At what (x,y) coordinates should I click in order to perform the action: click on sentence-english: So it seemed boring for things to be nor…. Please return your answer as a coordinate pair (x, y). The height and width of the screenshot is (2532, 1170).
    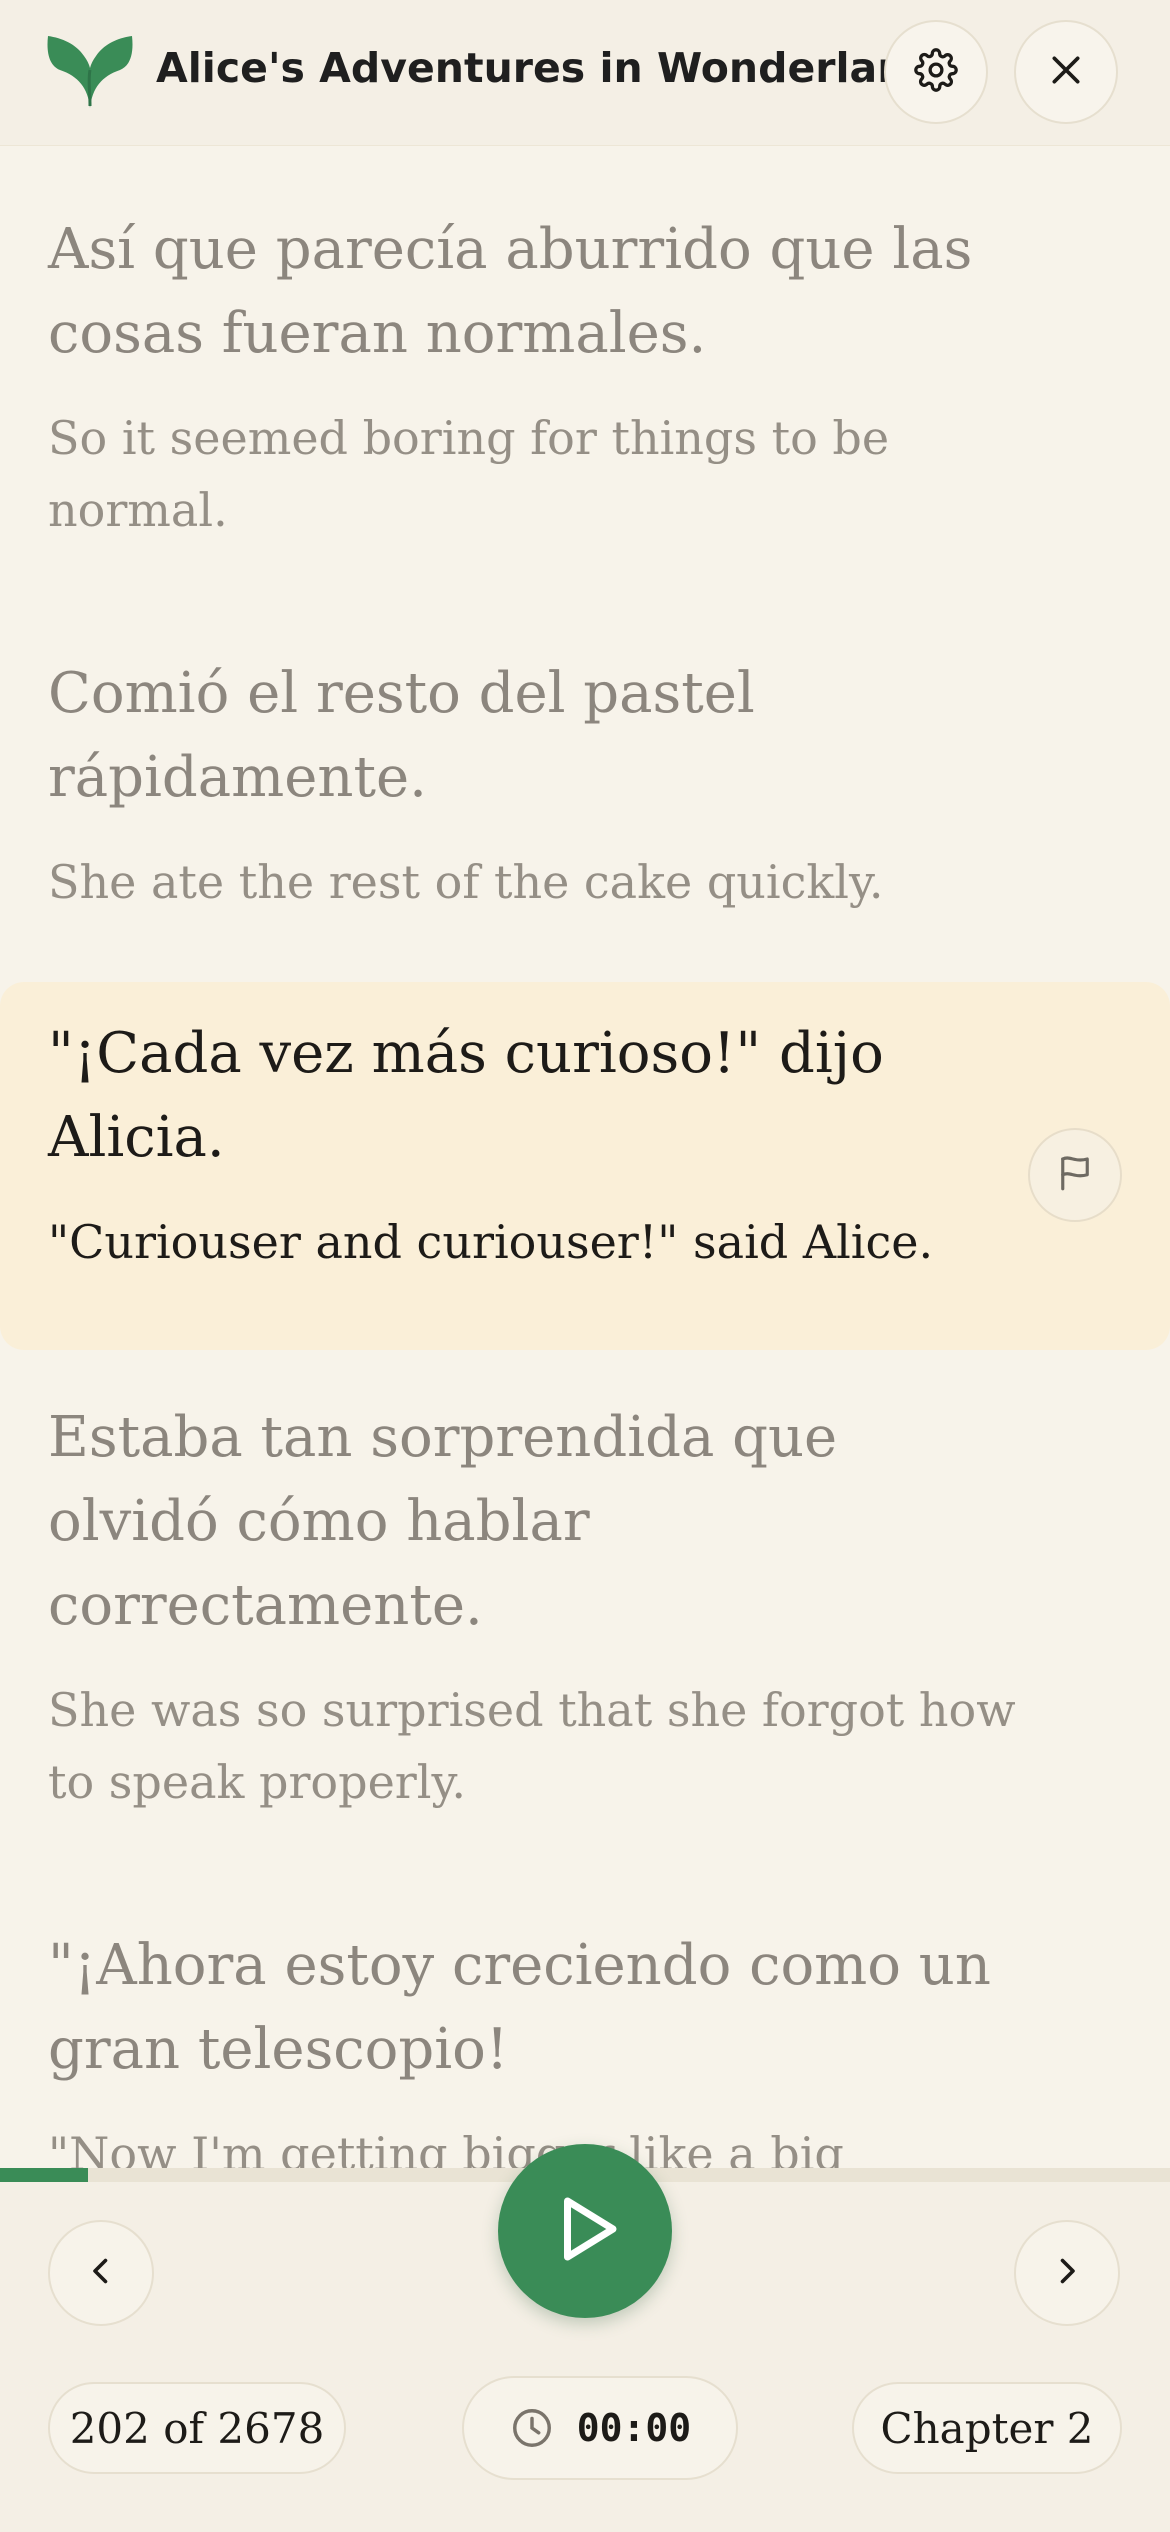
    Looking at the image, I should click on (469, 474).